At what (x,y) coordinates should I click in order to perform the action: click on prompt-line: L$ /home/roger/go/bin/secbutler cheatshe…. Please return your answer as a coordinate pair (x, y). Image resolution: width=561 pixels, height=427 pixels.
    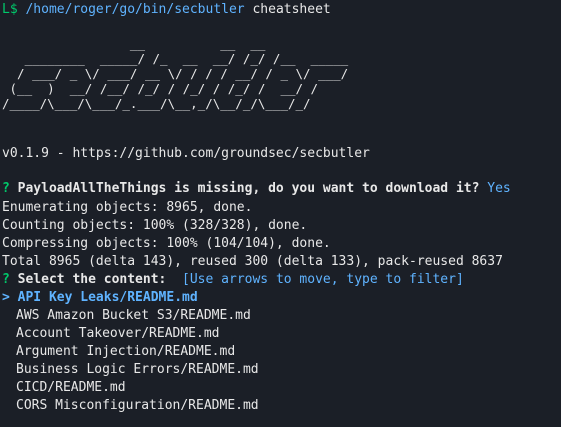
    Looking at the image, I should click on (166, 10).